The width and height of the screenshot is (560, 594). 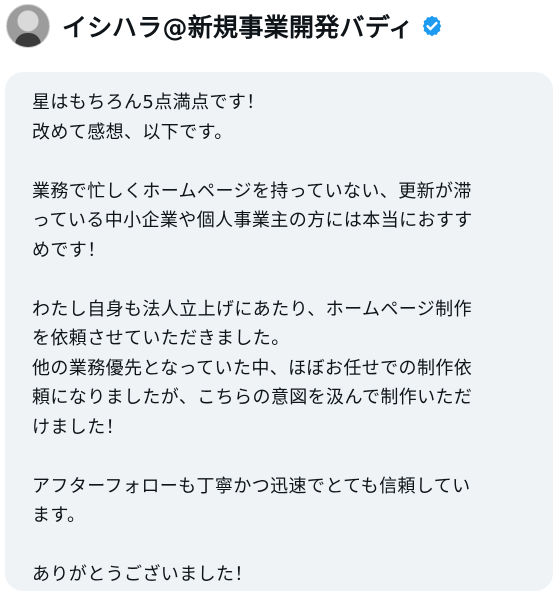 I want to click on user-display-name: イシハラ@新規事業開発バディ, so click(x=238, y=26).